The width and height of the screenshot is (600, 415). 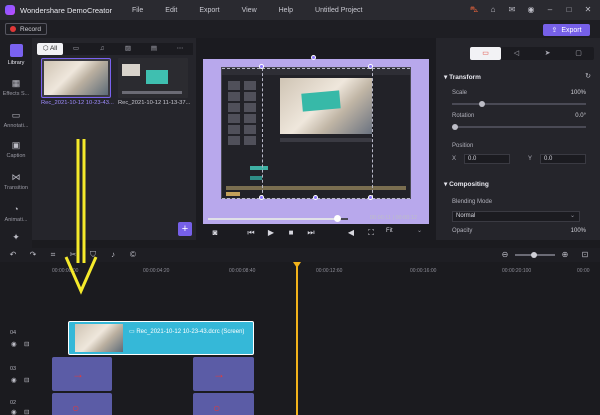 What do you see at coordinates (585, 254) in the screenshot?
I see `fit-timeline-icon: ⊡` at bounding box center [585, 254].